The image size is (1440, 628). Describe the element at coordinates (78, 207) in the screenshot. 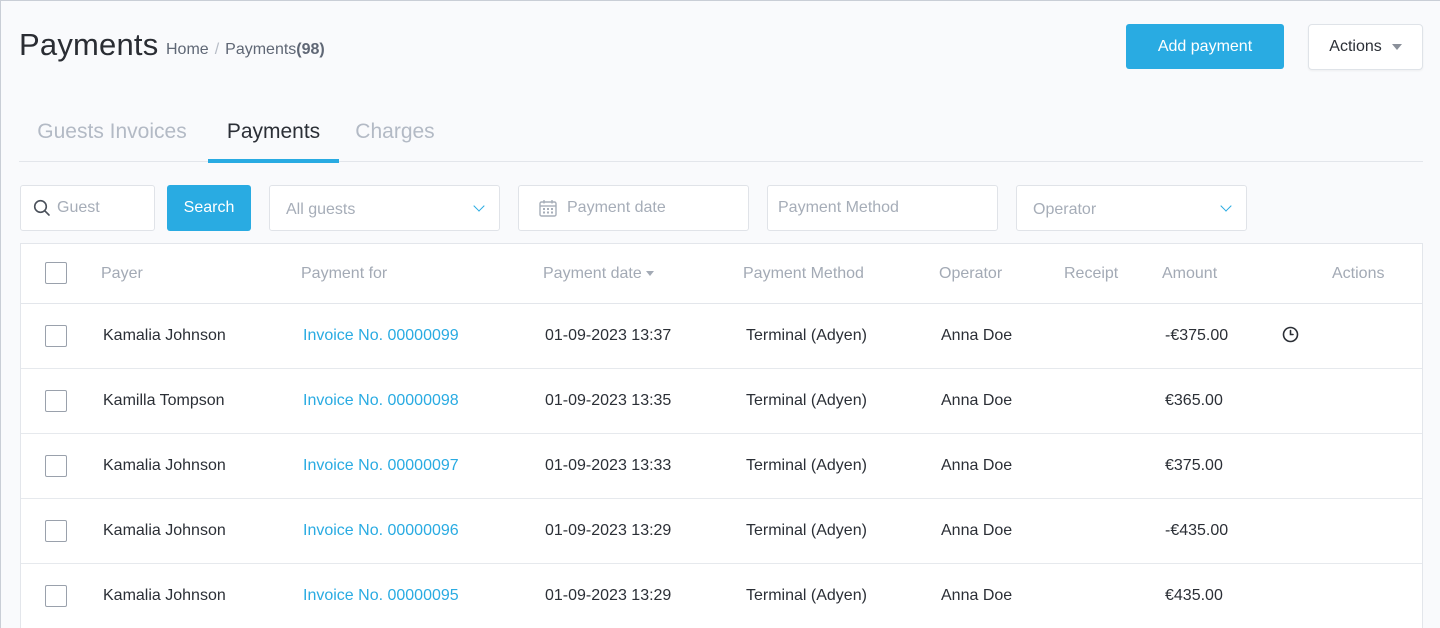

I see `guest-search-placeholder: Guest` at that location.